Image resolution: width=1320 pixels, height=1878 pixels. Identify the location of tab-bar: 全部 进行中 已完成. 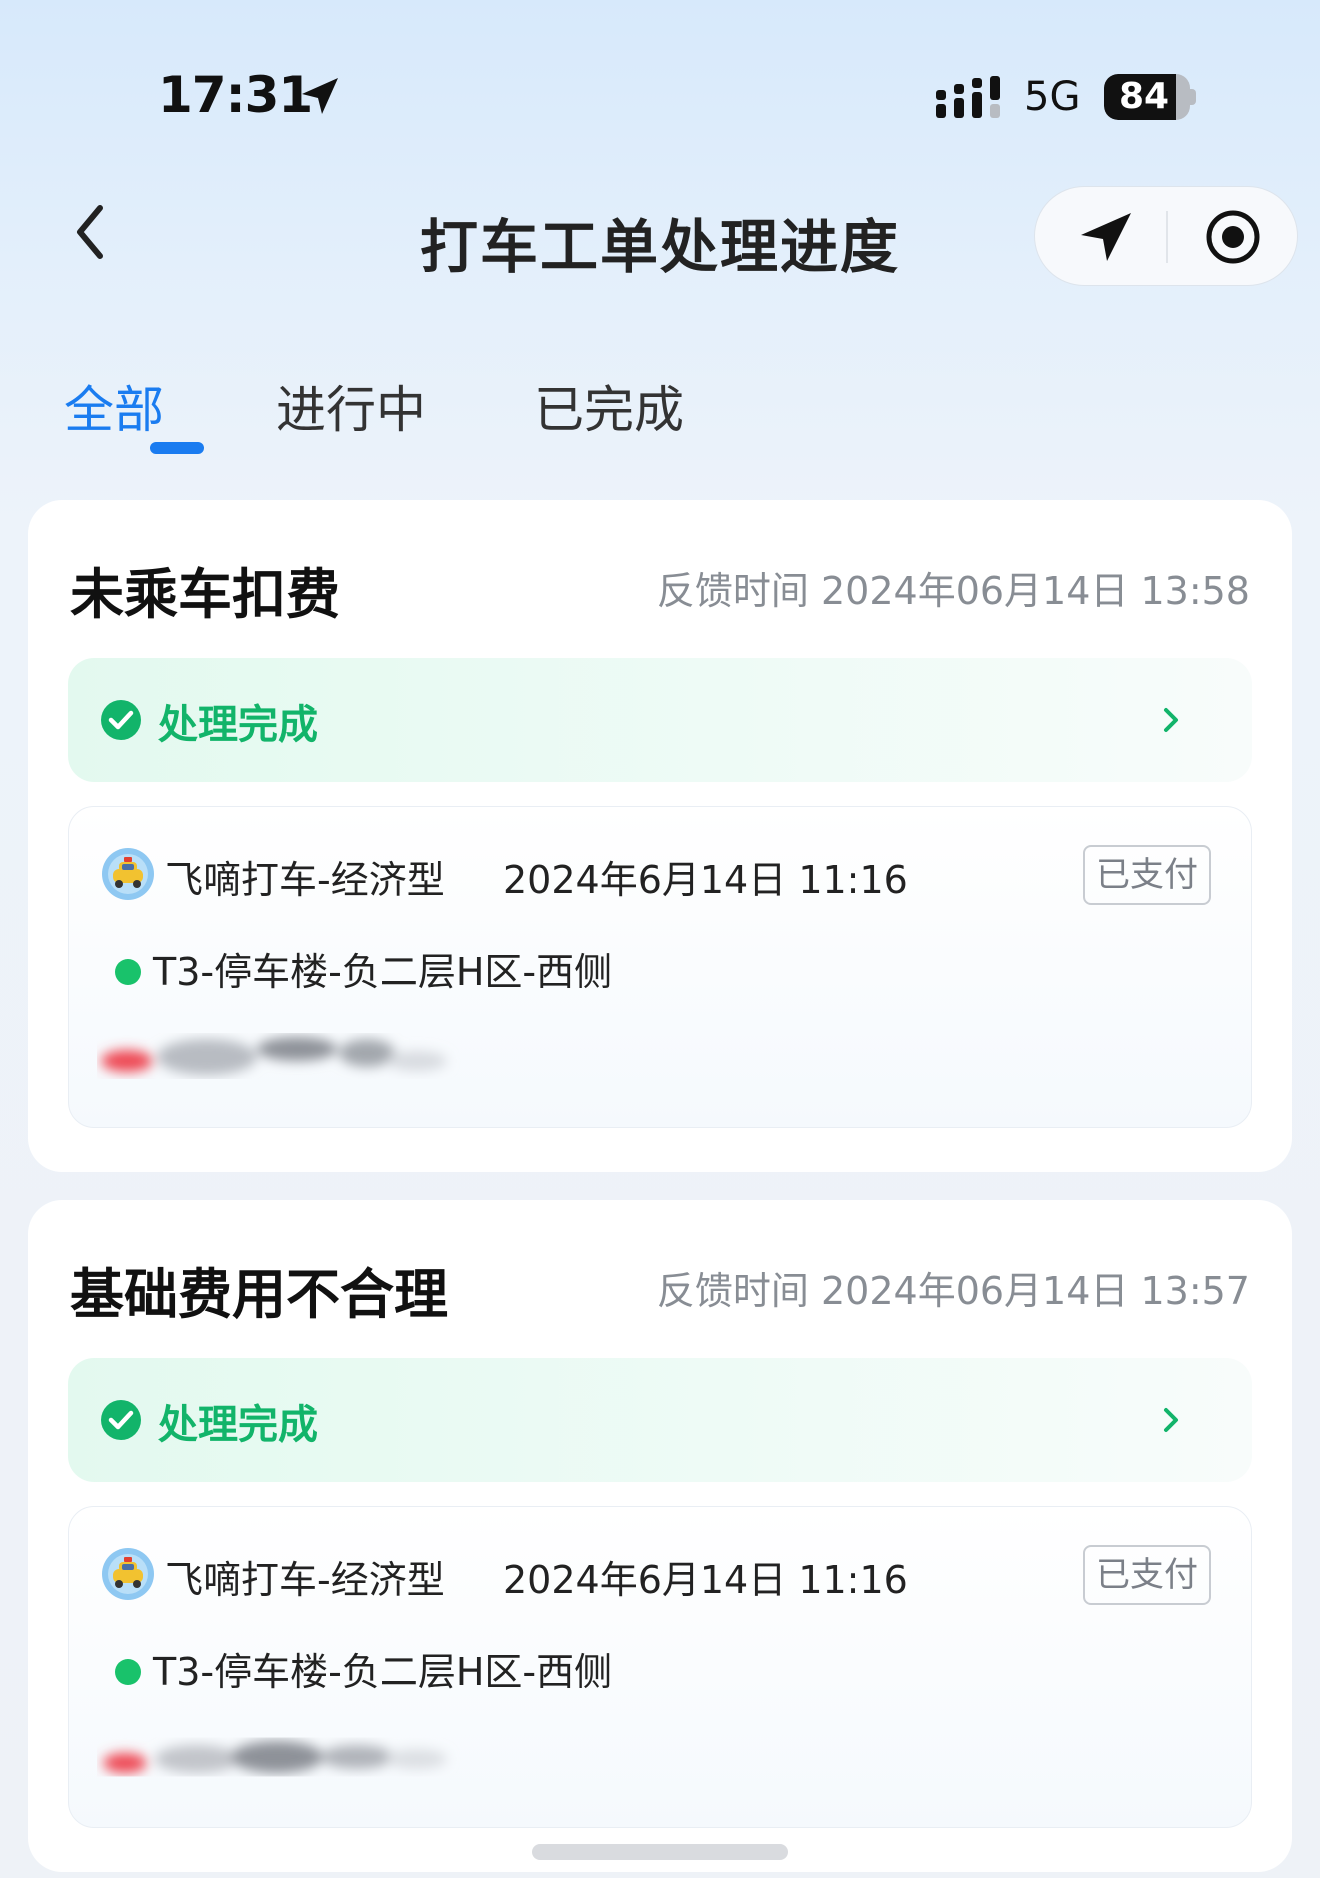
(664, 415).